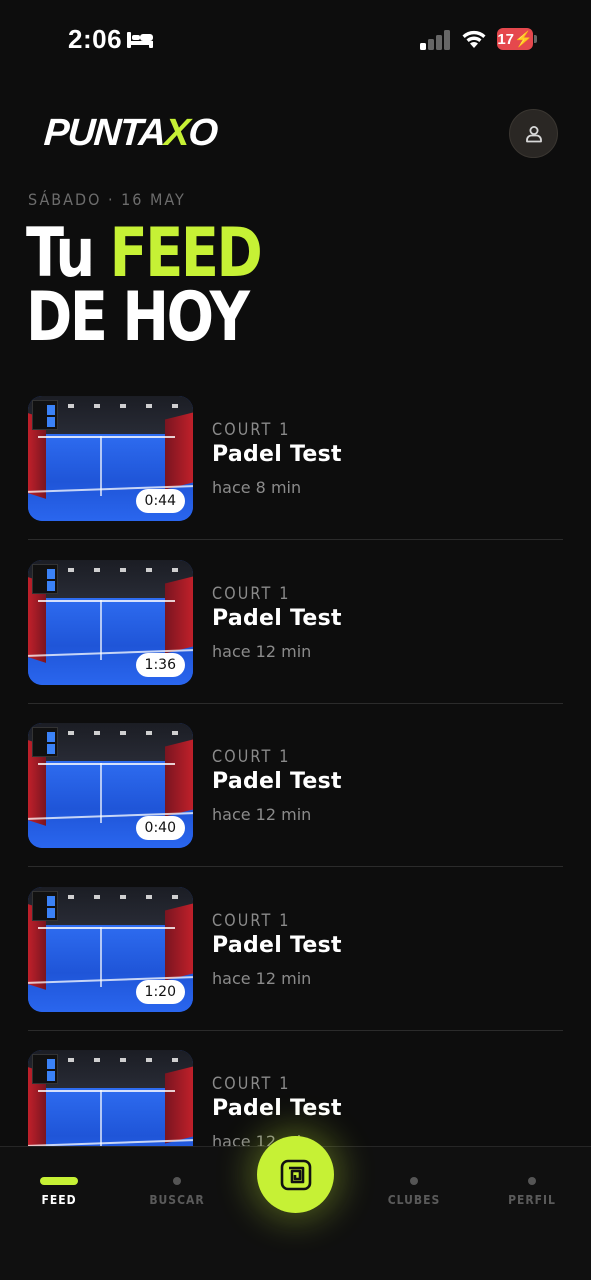  Describe the element at coordinates (110, 785) in the screenshot. I see `video-thumbnail: 0:40` at that location.